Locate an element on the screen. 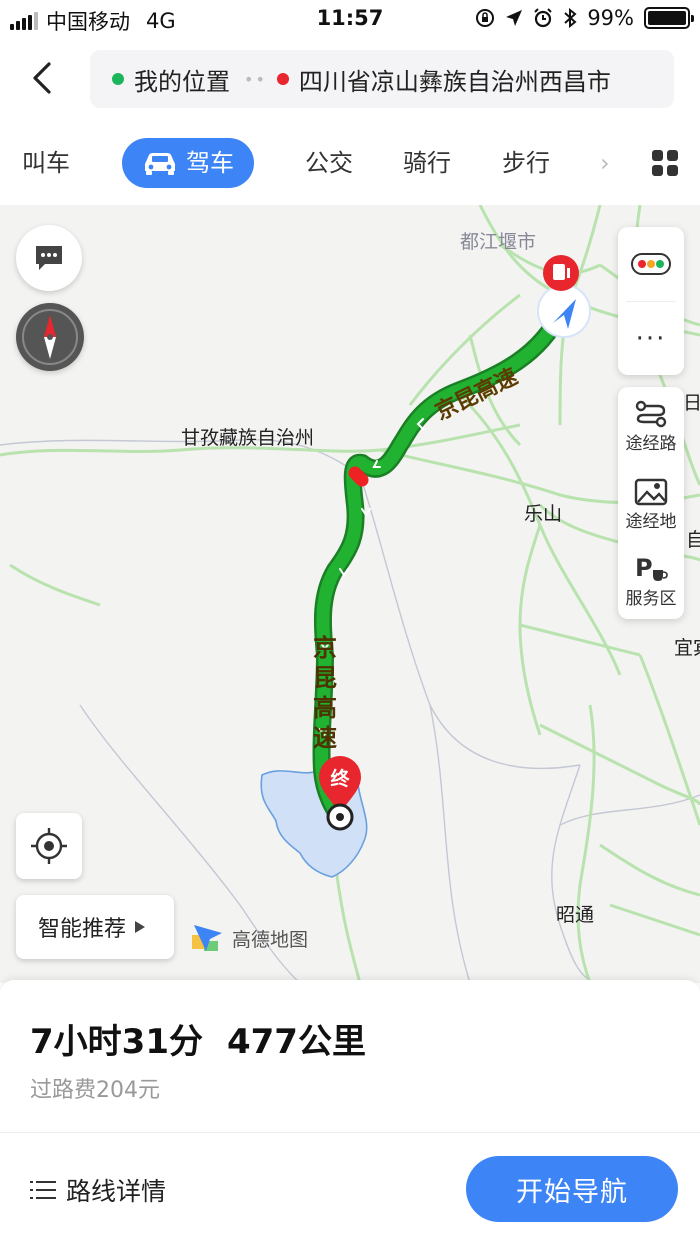 The image size is (700, 1245). parking-cup-icon: P is located at coordinates (651, 568).